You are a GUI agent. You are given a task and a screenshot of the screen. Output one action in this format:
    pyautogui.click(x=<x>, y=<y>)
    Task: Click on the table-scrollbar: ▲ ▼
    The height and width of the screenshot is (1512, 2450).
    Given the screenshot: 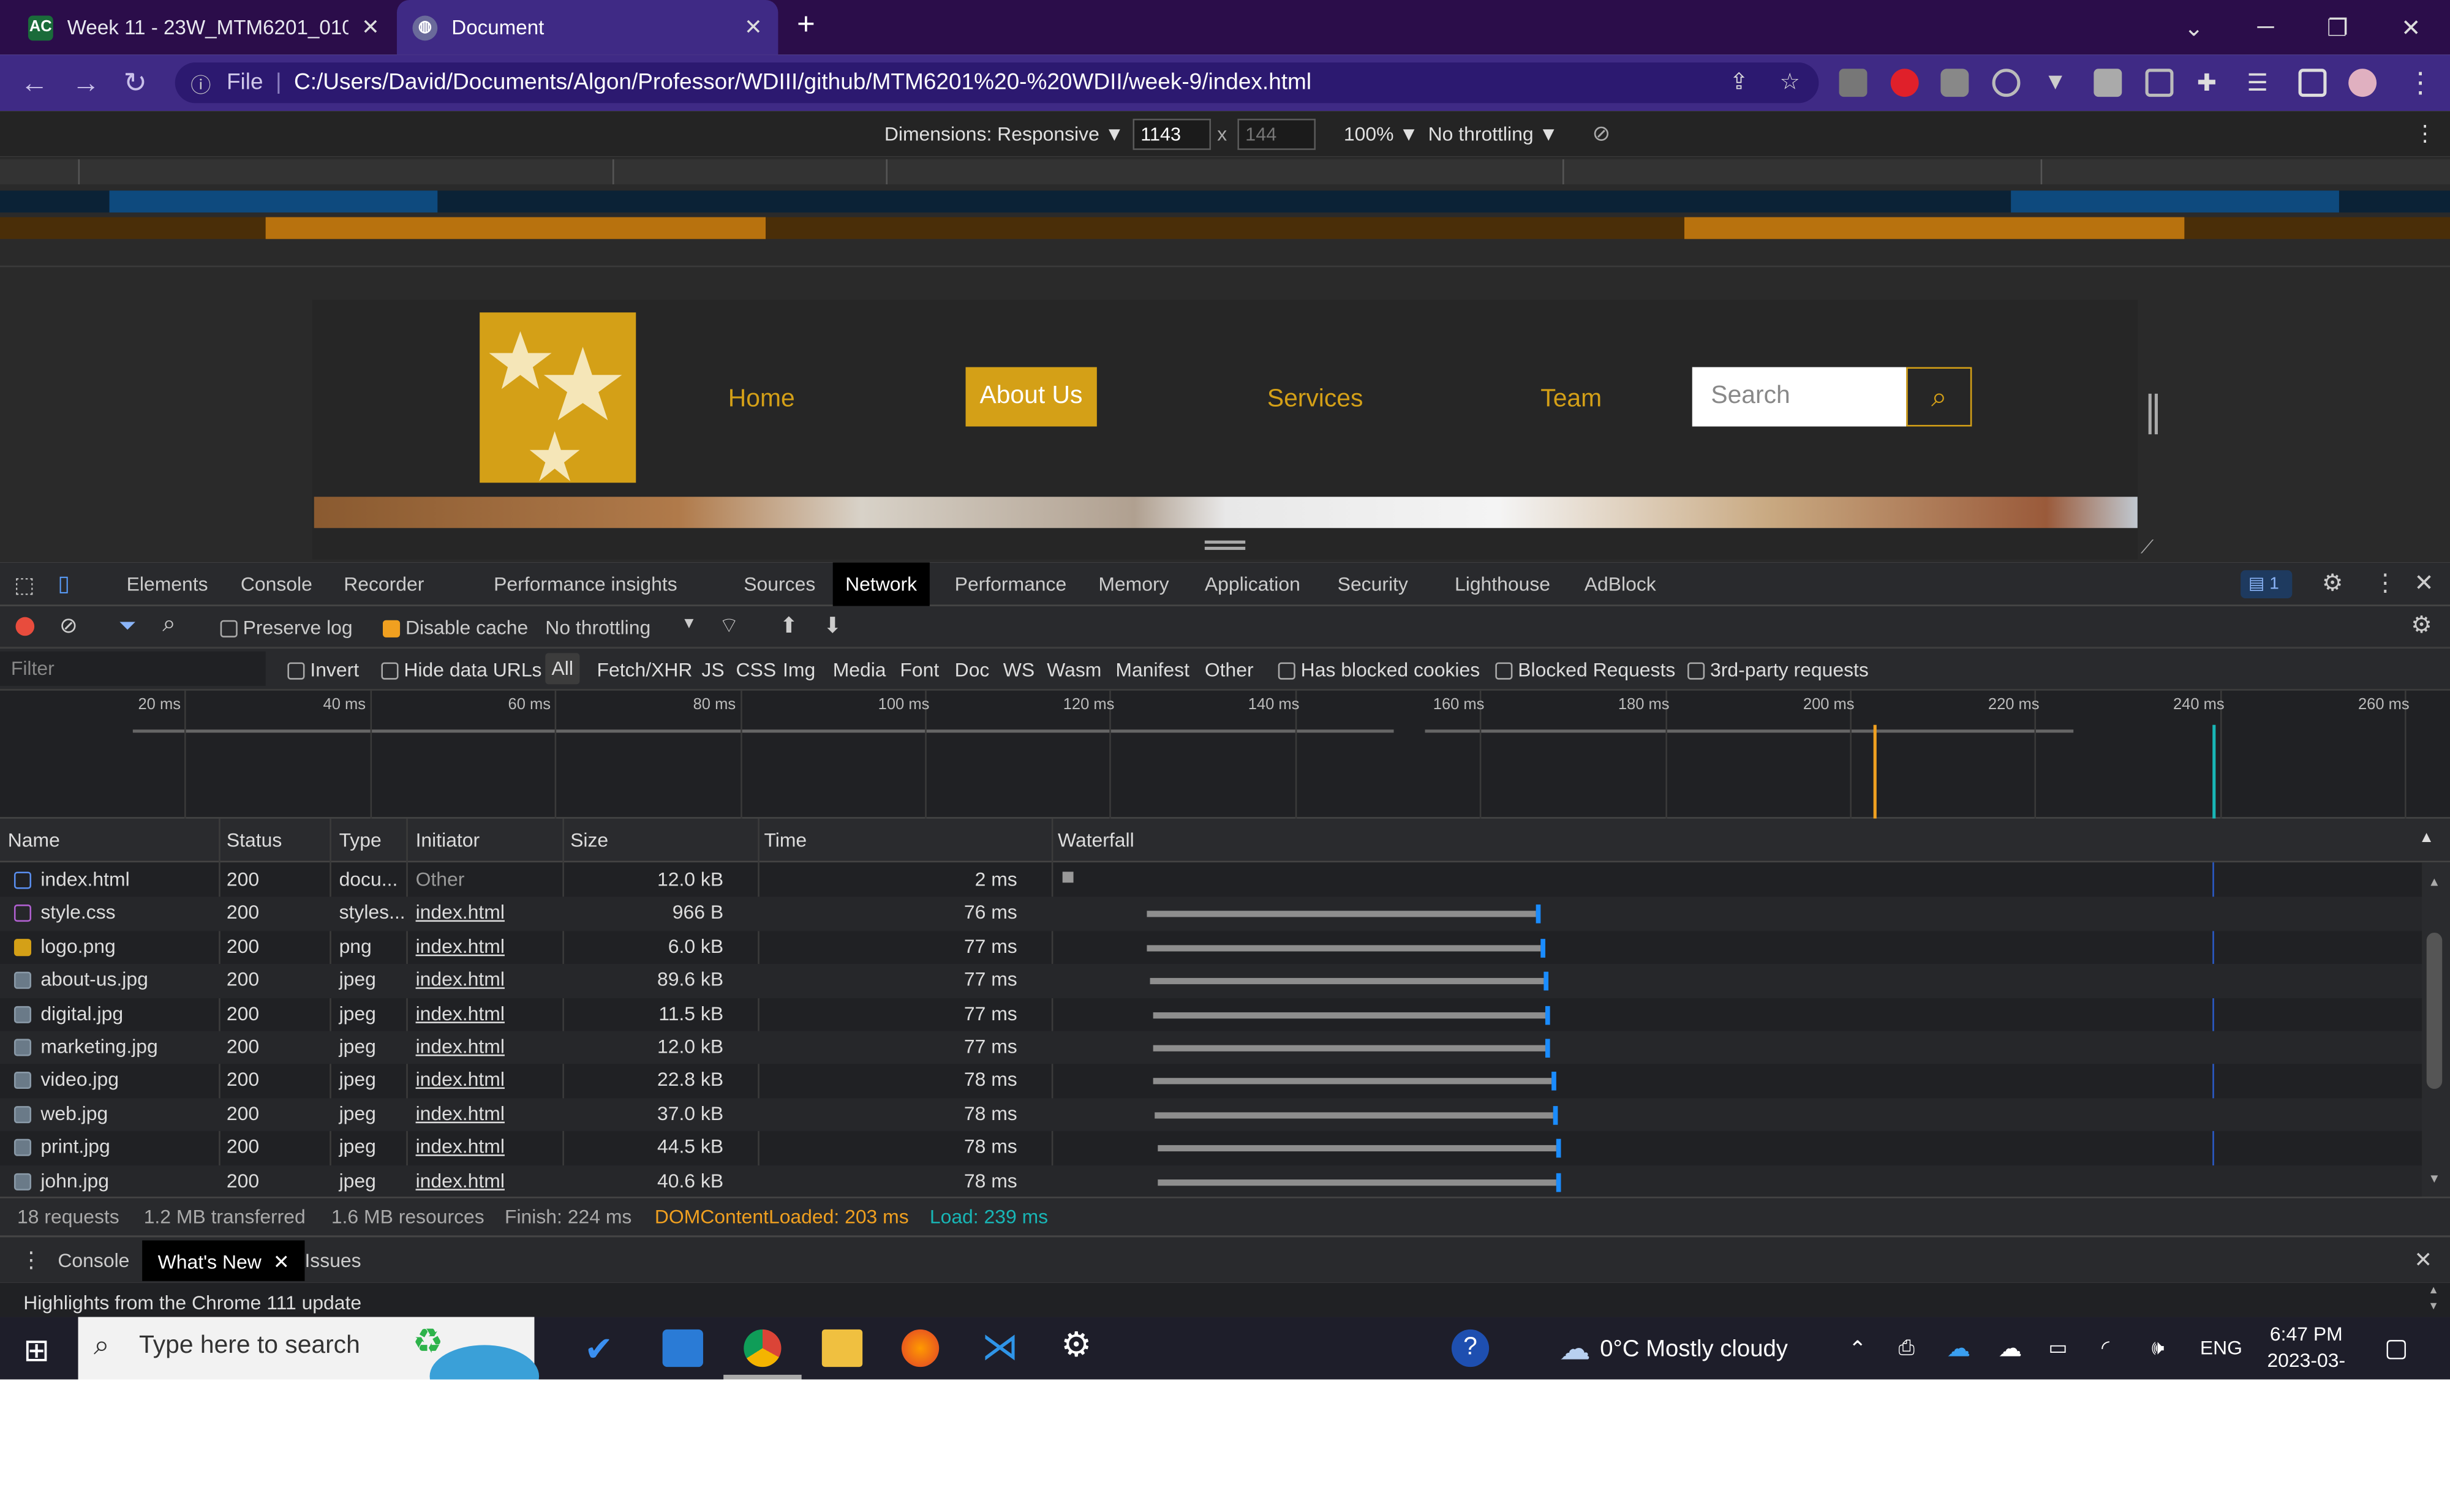 What is the action you would take?
    pyautogui.click(x=2436, y=1029)
    